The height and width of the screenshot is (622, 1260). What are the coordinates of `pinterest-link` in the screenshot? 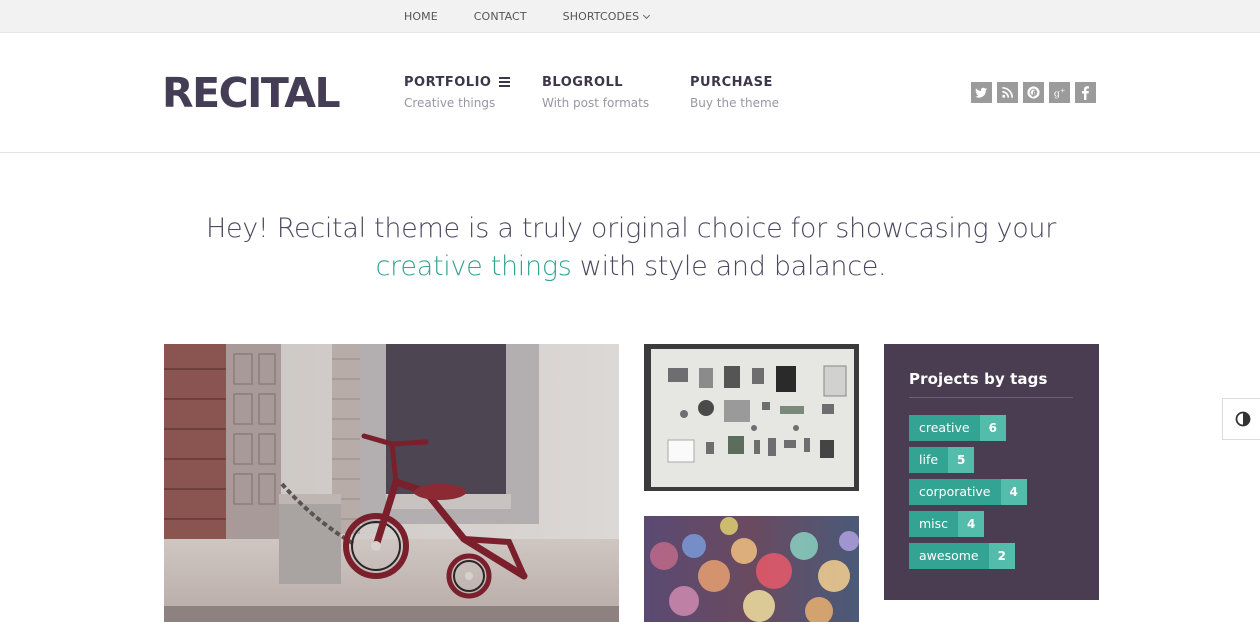 It's located at (1033, 92).